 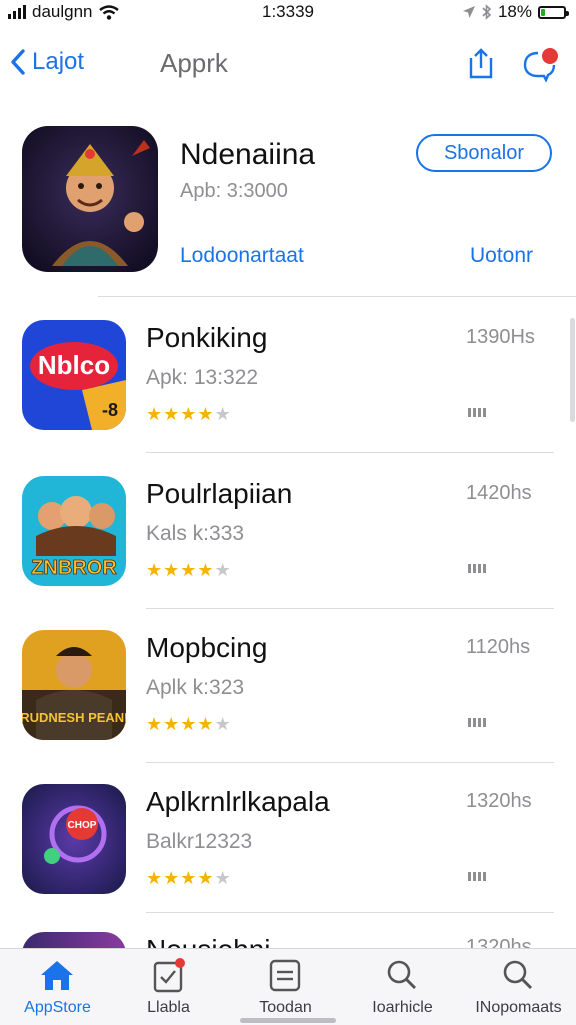 What do you see at coordinates (498, 647) in the screenshot?
I see `app-size: 1120hs` at bounding box center [498, 647].